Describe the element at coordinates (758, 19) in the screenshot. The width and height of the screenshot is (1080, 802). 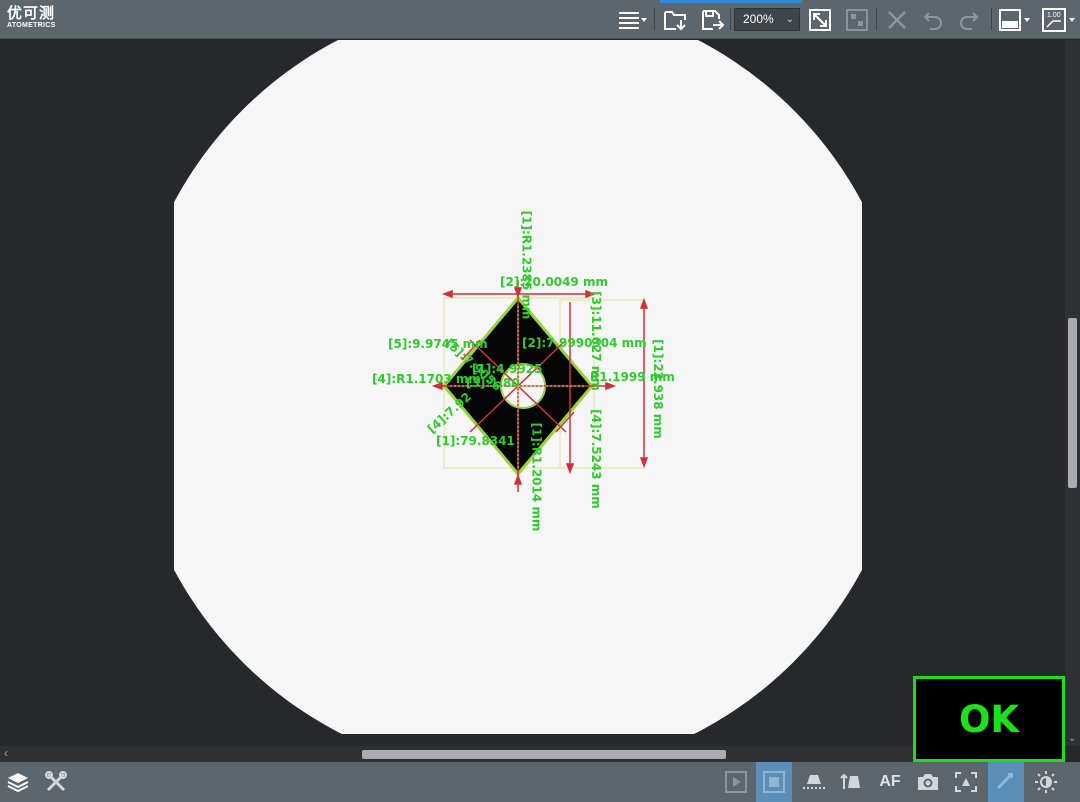
I see `zoom-value: 200%` at that location.